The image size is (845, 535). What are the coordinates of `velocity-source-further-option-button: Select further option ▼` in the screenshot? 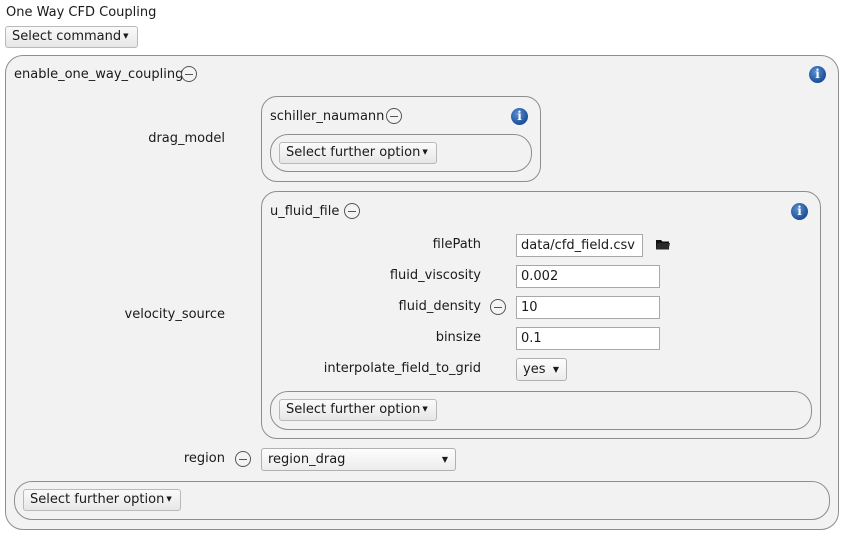 It's located at (358, 410).